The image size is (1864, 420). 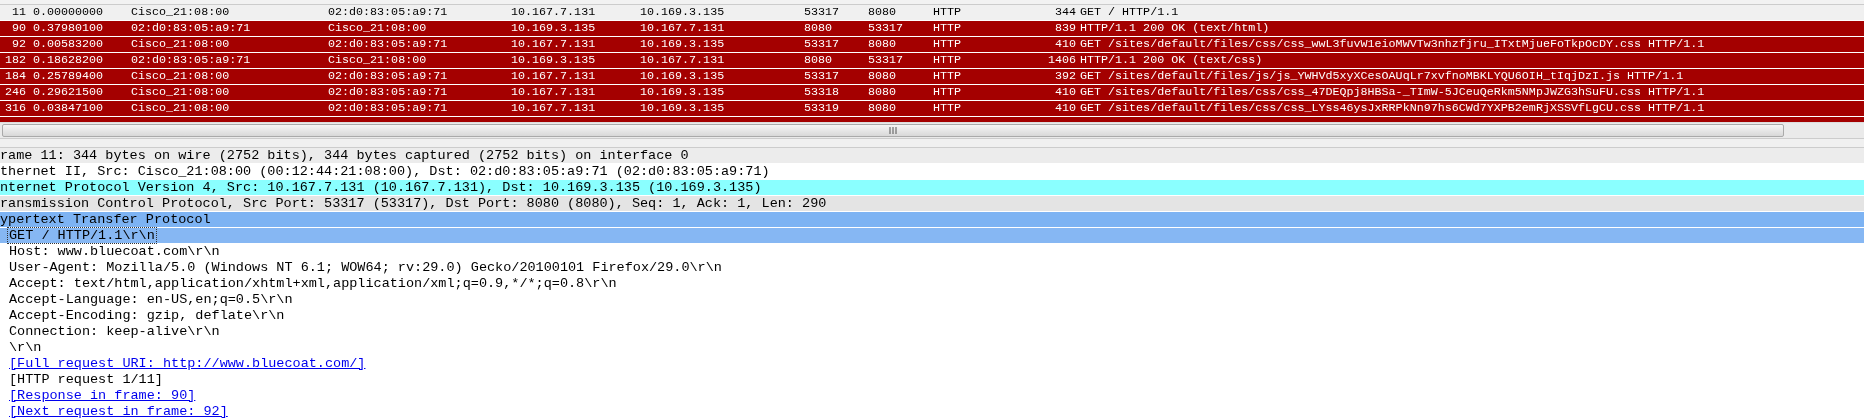 I want to click on packet-number: 316, so click(x=14, y=108).